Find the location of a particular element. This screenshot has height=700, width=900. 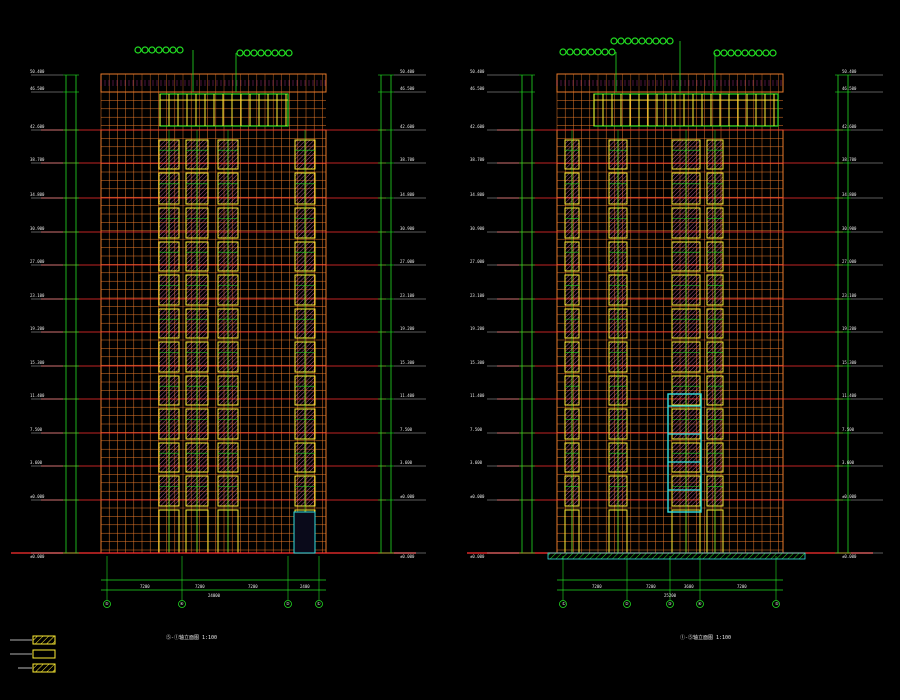

right-axis-4: ④ is located at coordinates (700, 603).